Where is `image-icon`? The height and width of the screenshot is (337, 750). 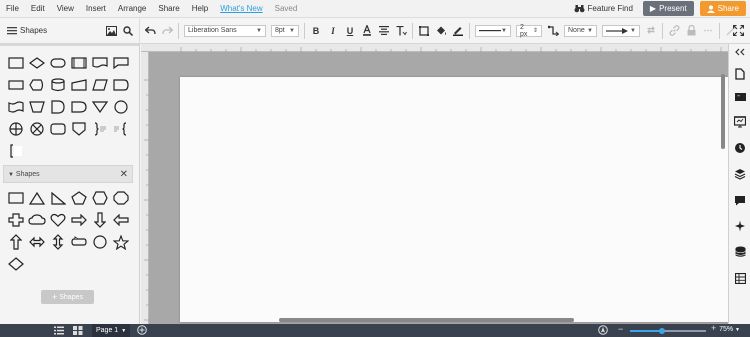 image-icon is located at coordinates (111, 30).